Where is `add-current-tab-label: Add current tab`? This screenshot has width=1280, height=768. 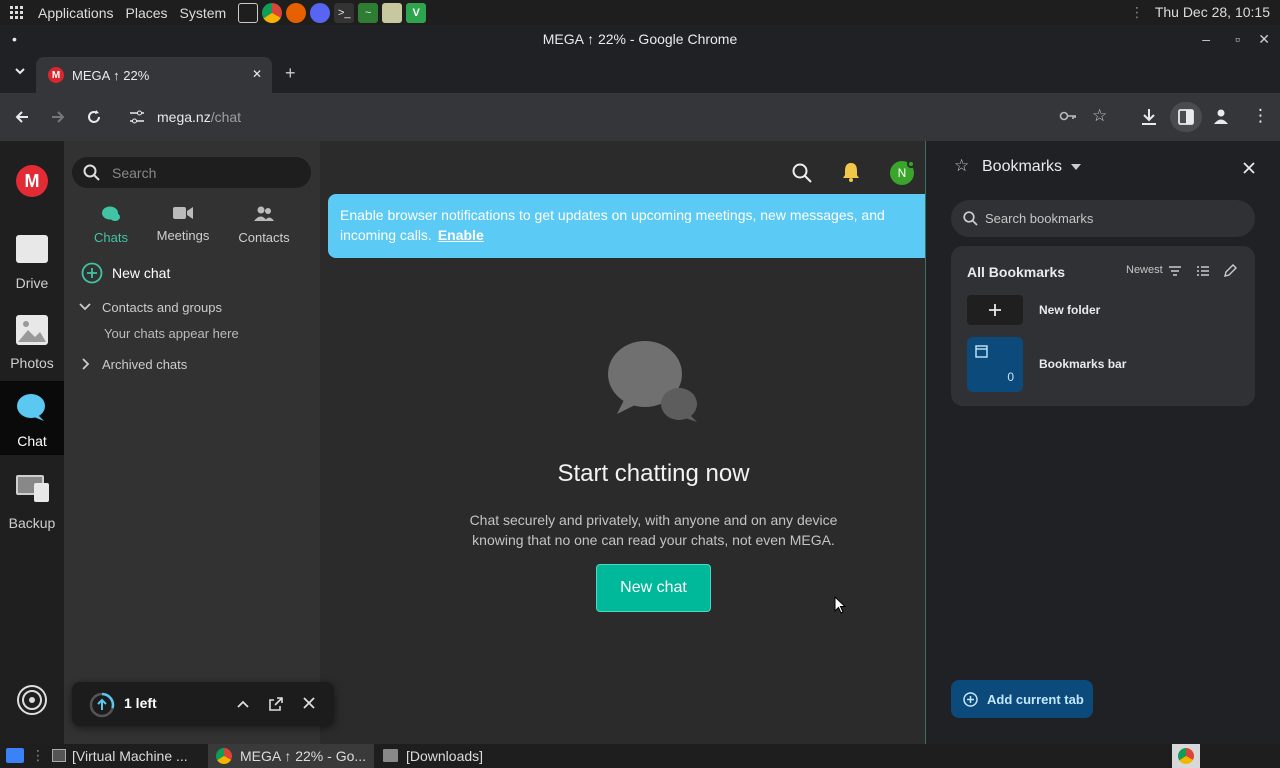 add-current-tab-label: Add current tab is located at coordinates (1035, 699).